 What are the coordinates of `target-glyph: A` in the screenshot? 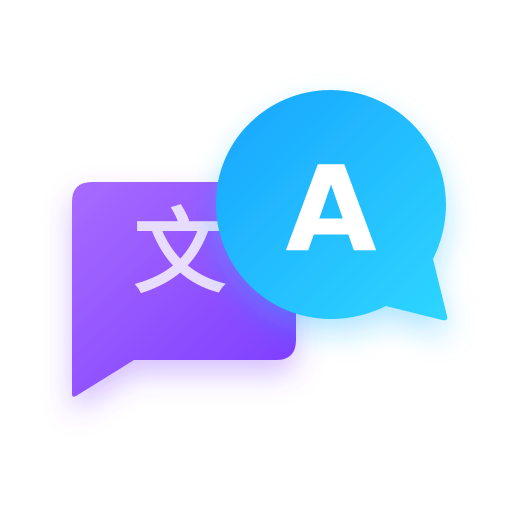 It's located at (330, 209).